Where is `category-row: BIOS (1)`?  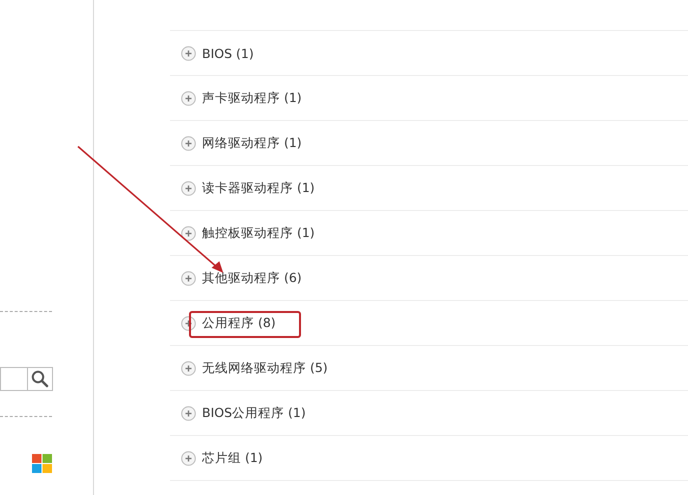 category-row: BIOS (1) is located at coordinates (429, 53).